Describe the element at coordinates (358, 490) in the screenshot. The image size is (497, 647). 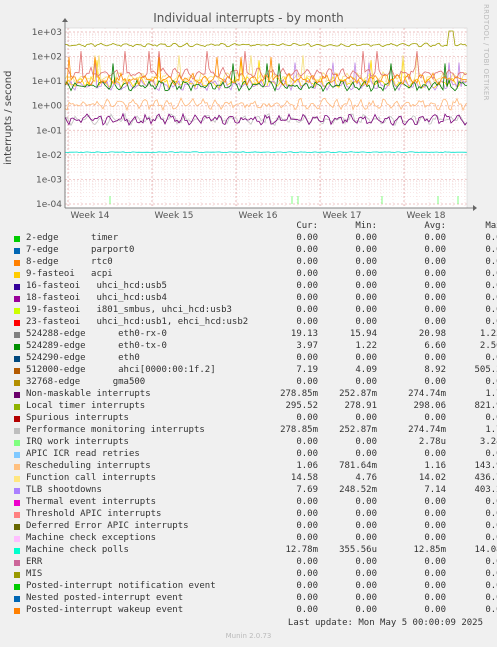
I see `legend-value-min: 248.52m` at that location.